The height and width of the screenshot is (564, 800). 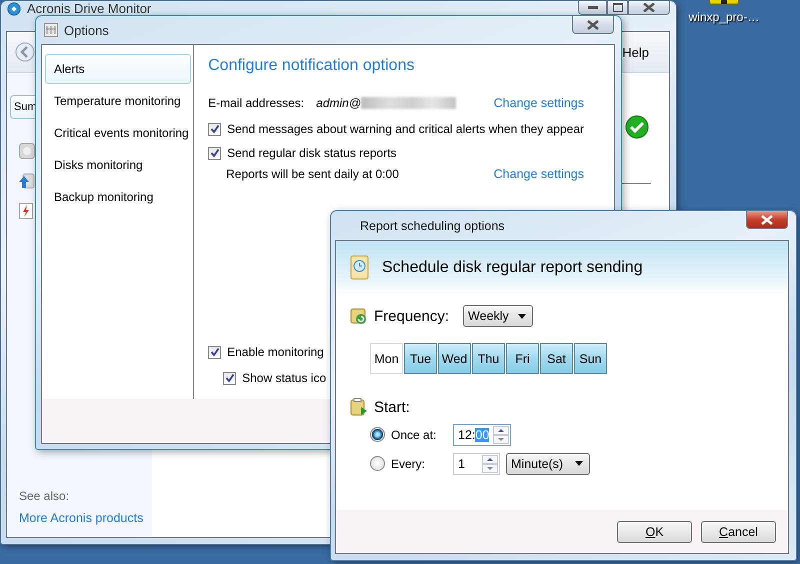 What do you see at coordinates (85, 518) in the screenshot?
I see `more-products-link: More Acronis products` at bounding box center [85, 518].